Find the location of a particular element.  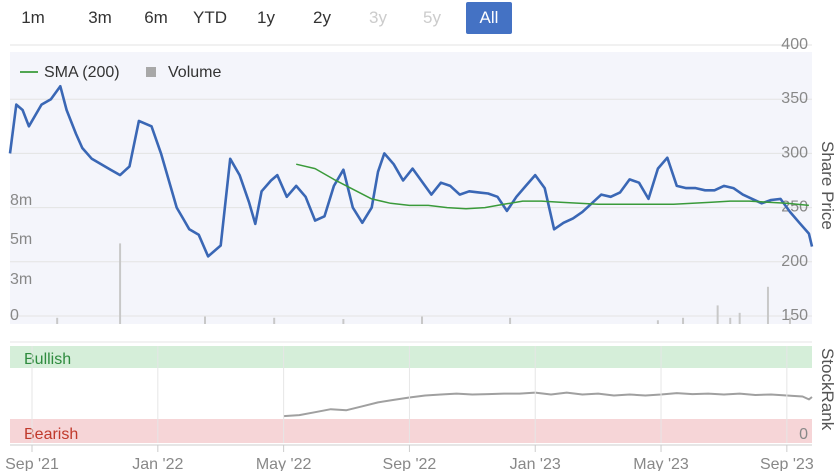

price-tick-label: 150 is located at coordinates (794, 315).